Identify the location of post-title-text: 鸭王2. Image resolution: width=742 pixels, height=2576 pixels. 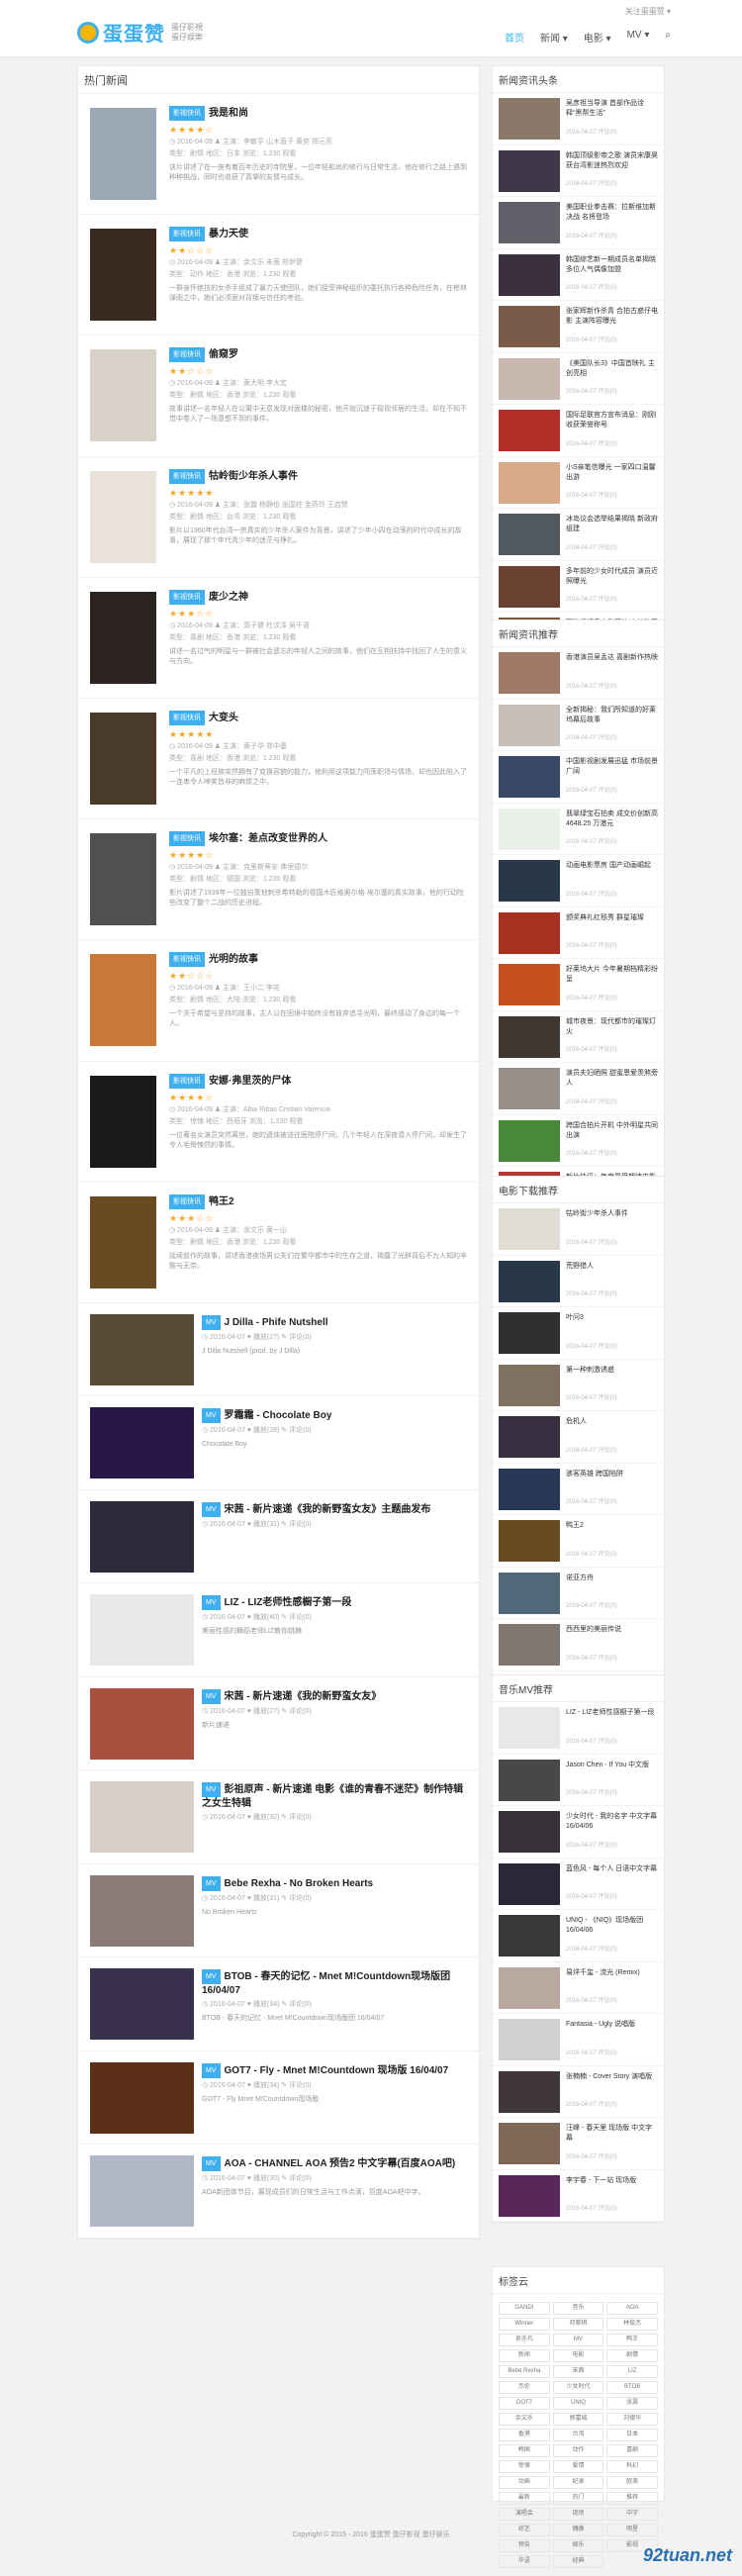
(221, 1201).